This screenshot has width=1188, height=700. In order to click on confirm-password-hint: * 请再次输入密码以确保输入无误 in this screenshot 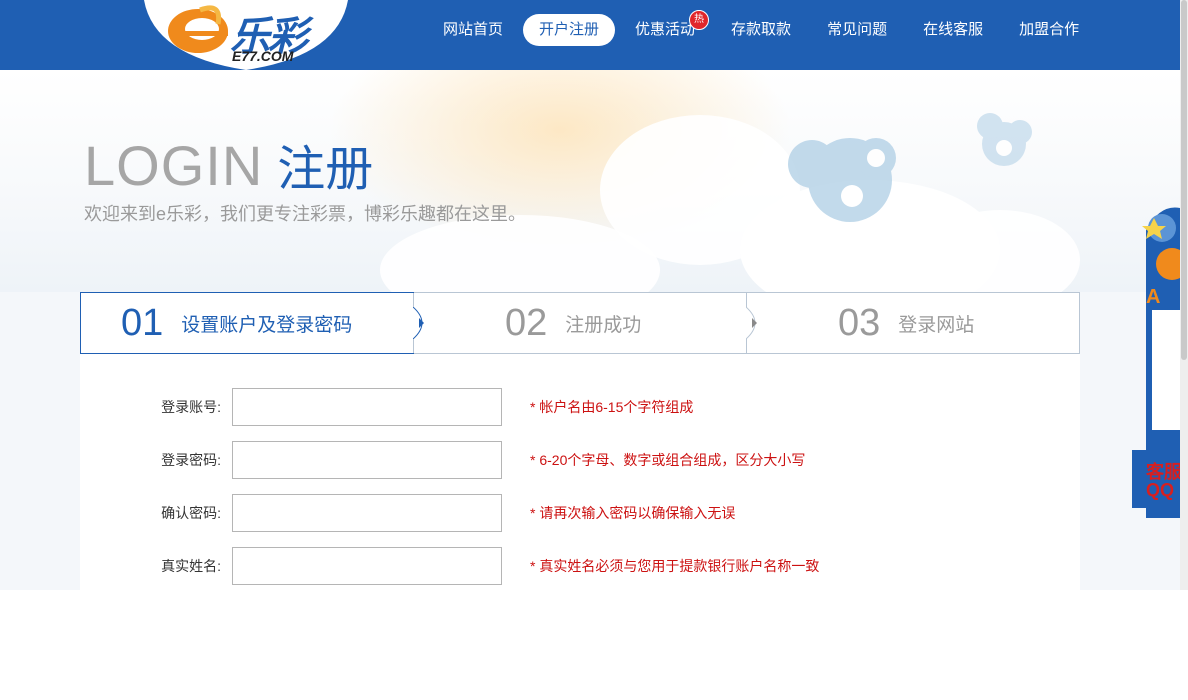, I will do `click(633, 513)`.